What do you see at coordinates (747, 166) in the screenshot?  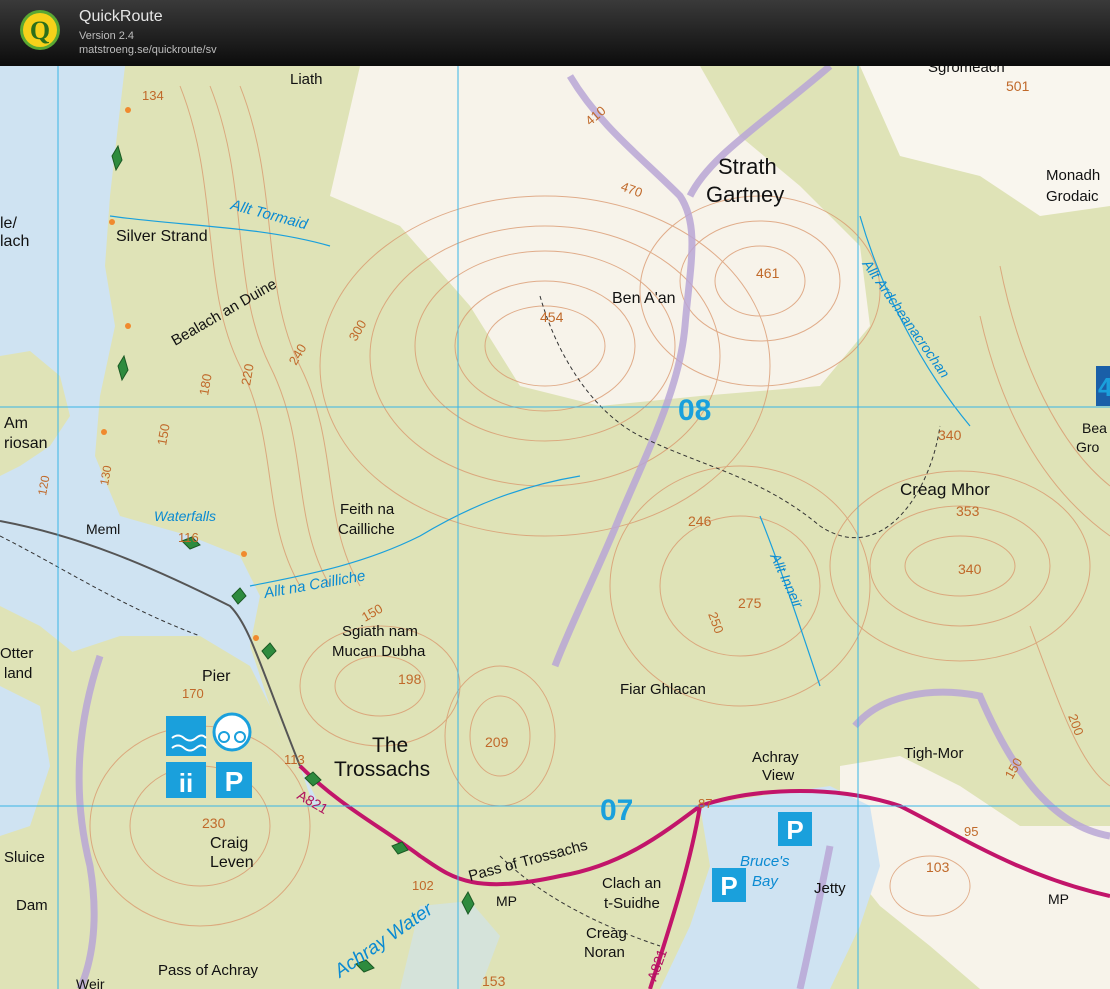 I see `label-strath: Strath` at bounding box center [747, 166].